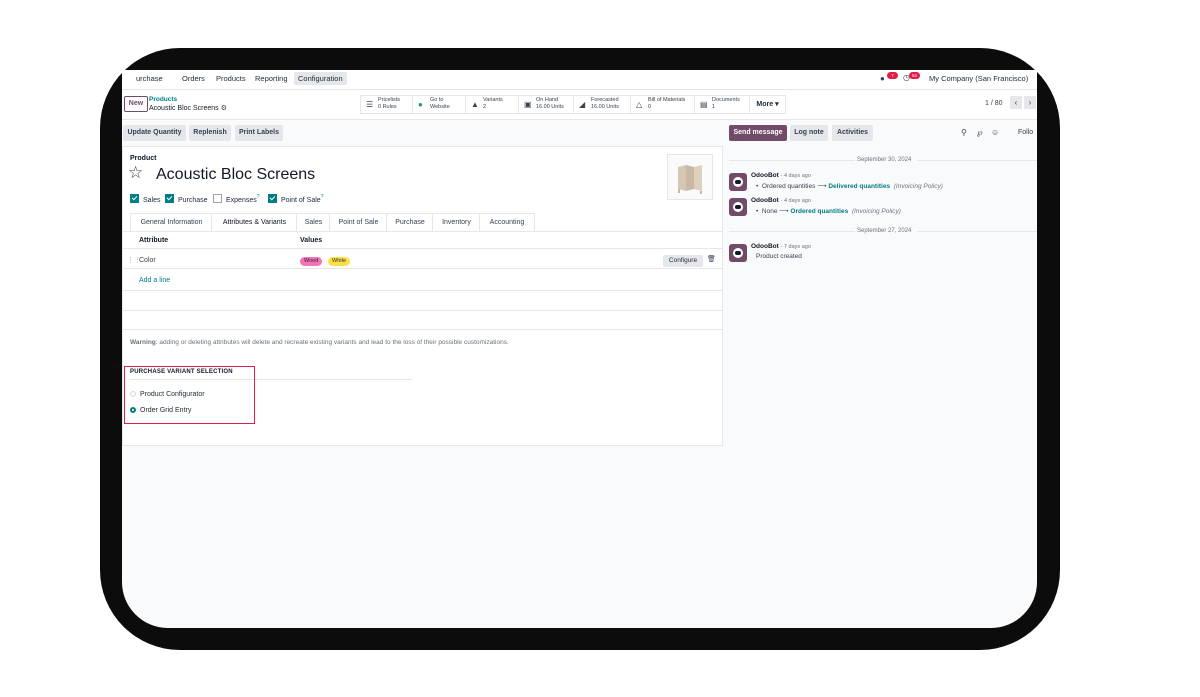 This screenshot has width=1200, height=697. What do you see at coordinates (994, 103) in the screenshot?
I see `pager-value: 1 / 80` at bounding box center [994, 103].